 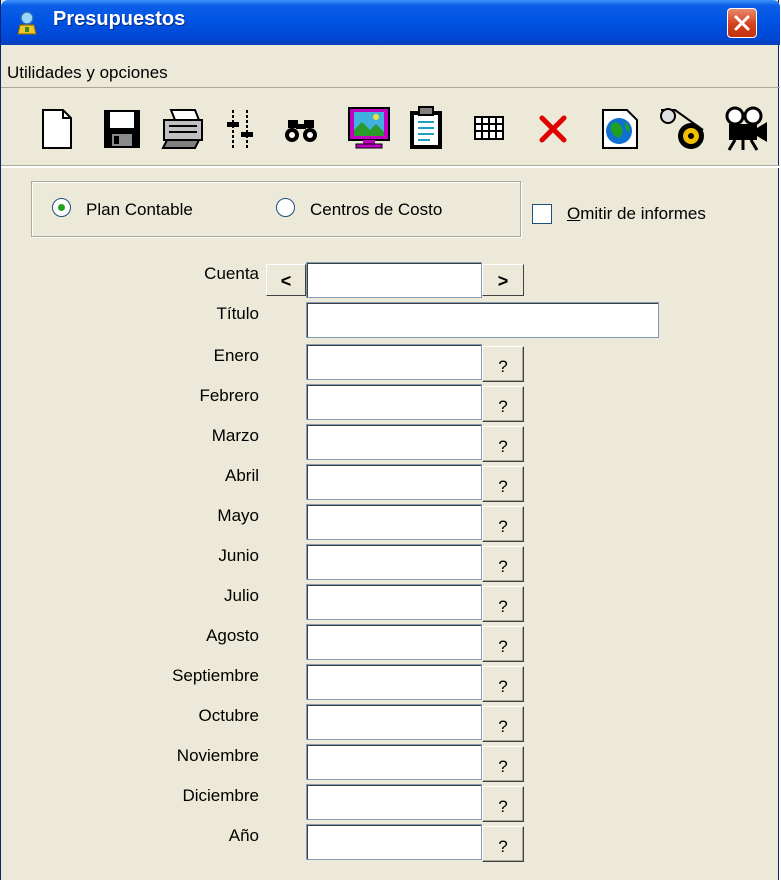 I want to click on source-groupbox: Plan Contable Centros de Costo, so click(x=276, y=209).